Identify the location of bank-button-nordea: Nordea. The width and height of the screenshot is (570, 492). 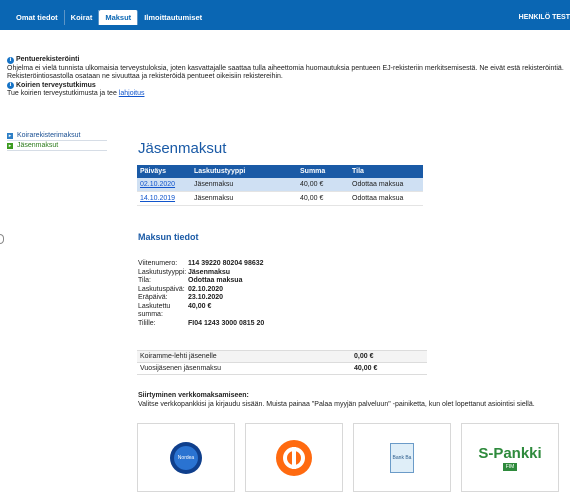
(186, 457).